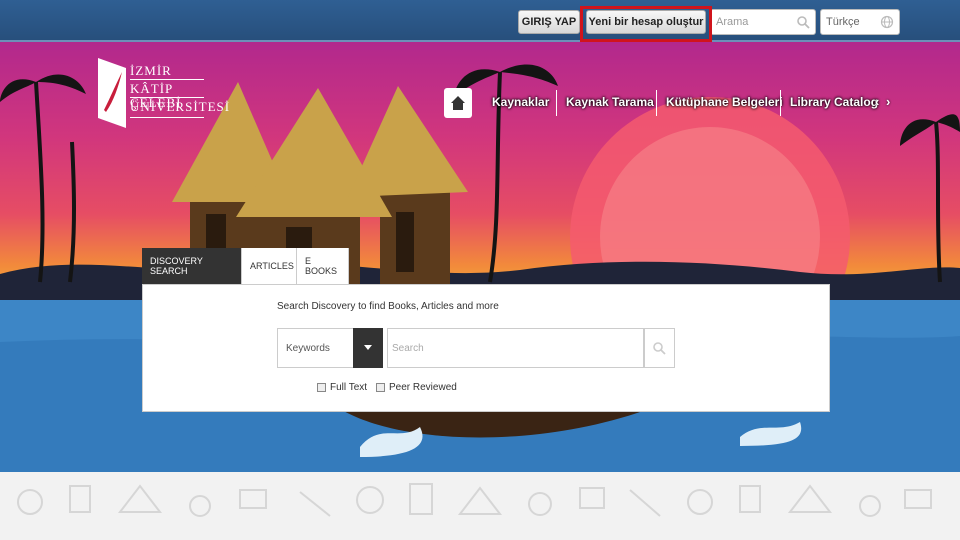 The image size is (960, 540). Describe the element at coordinates (112, 93) in the screenshot. I see `quill-logo-icon` at that location.